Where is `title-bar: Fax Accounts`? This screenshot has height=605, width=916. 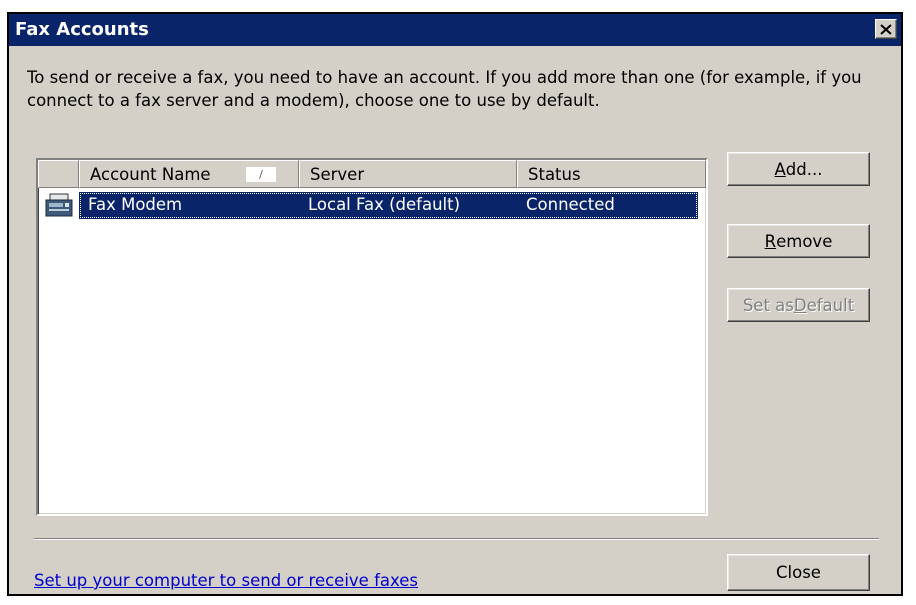
title-bar: Fax Accounts is located at coordinates (455, 30).